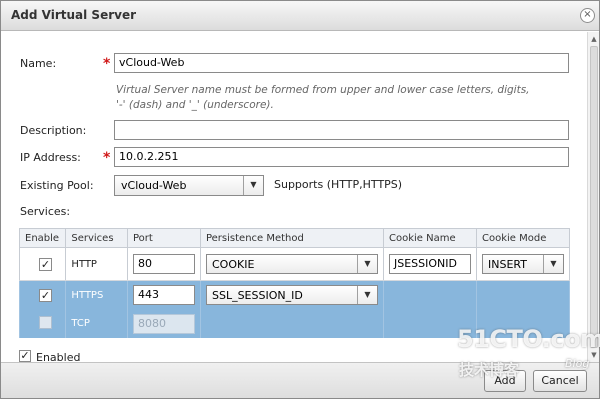  What do you see at coordinates (560, 381) in the screenshot?
I see `cancel-button: Cancel` at bounding box center [560, 381].